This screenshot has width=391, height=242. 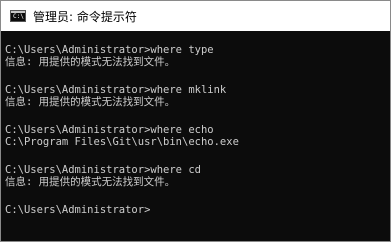 What do you see at coordinates (109, 50) in the screenshot?
I see `console-line: C:\Users\Administrator>where type` at bounding box center [109, 50].